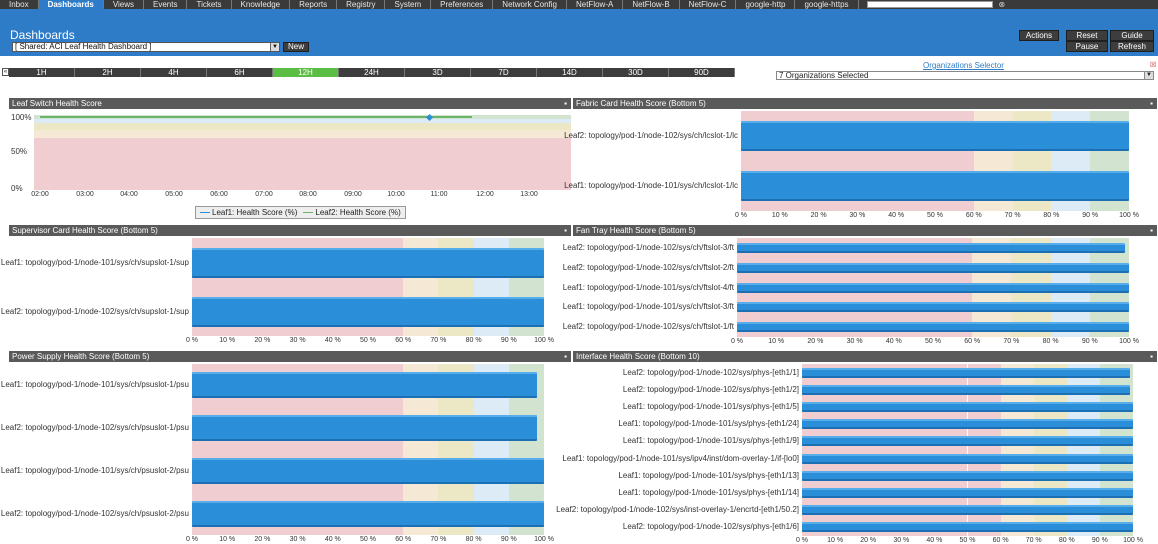 This screenshot has width=1158, height=544. What do you see at coordinates (372, 72) in the screenshot?
I see `time-range-button: 24H` at bounding box center [372, 72].